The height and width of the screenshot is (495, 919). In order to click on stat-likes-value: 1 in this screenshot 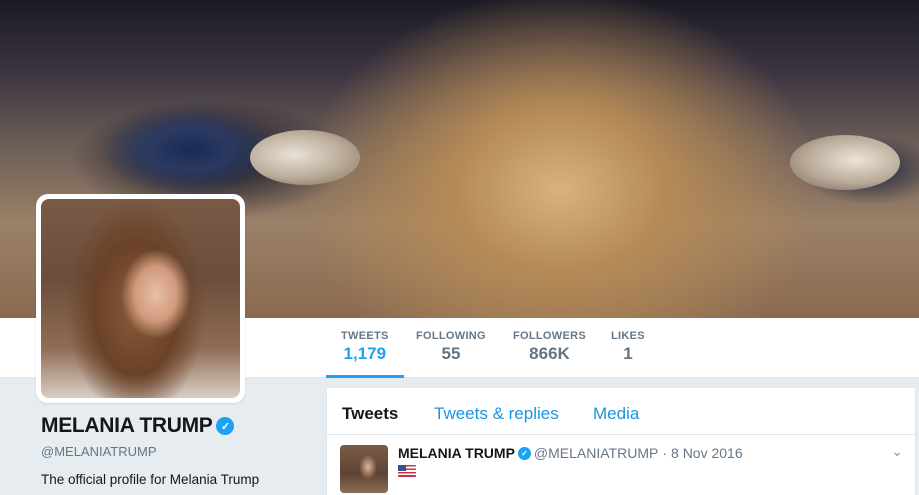, I will do `click(628, 353)`.